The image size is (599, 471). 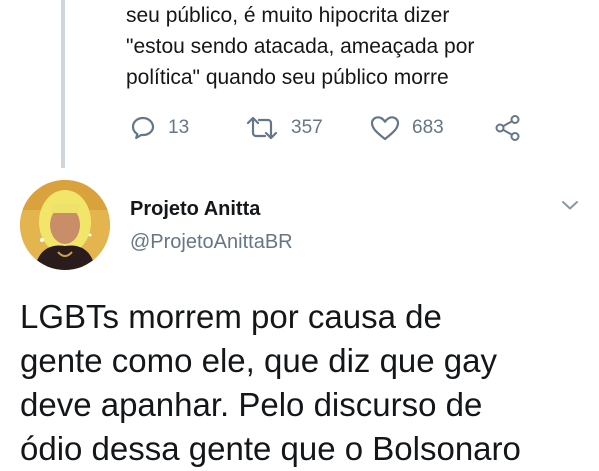 What do you see at coordinates (179, 127) in the screenshot?
I see `reply-count: 13` at bounding box center [179, 127].